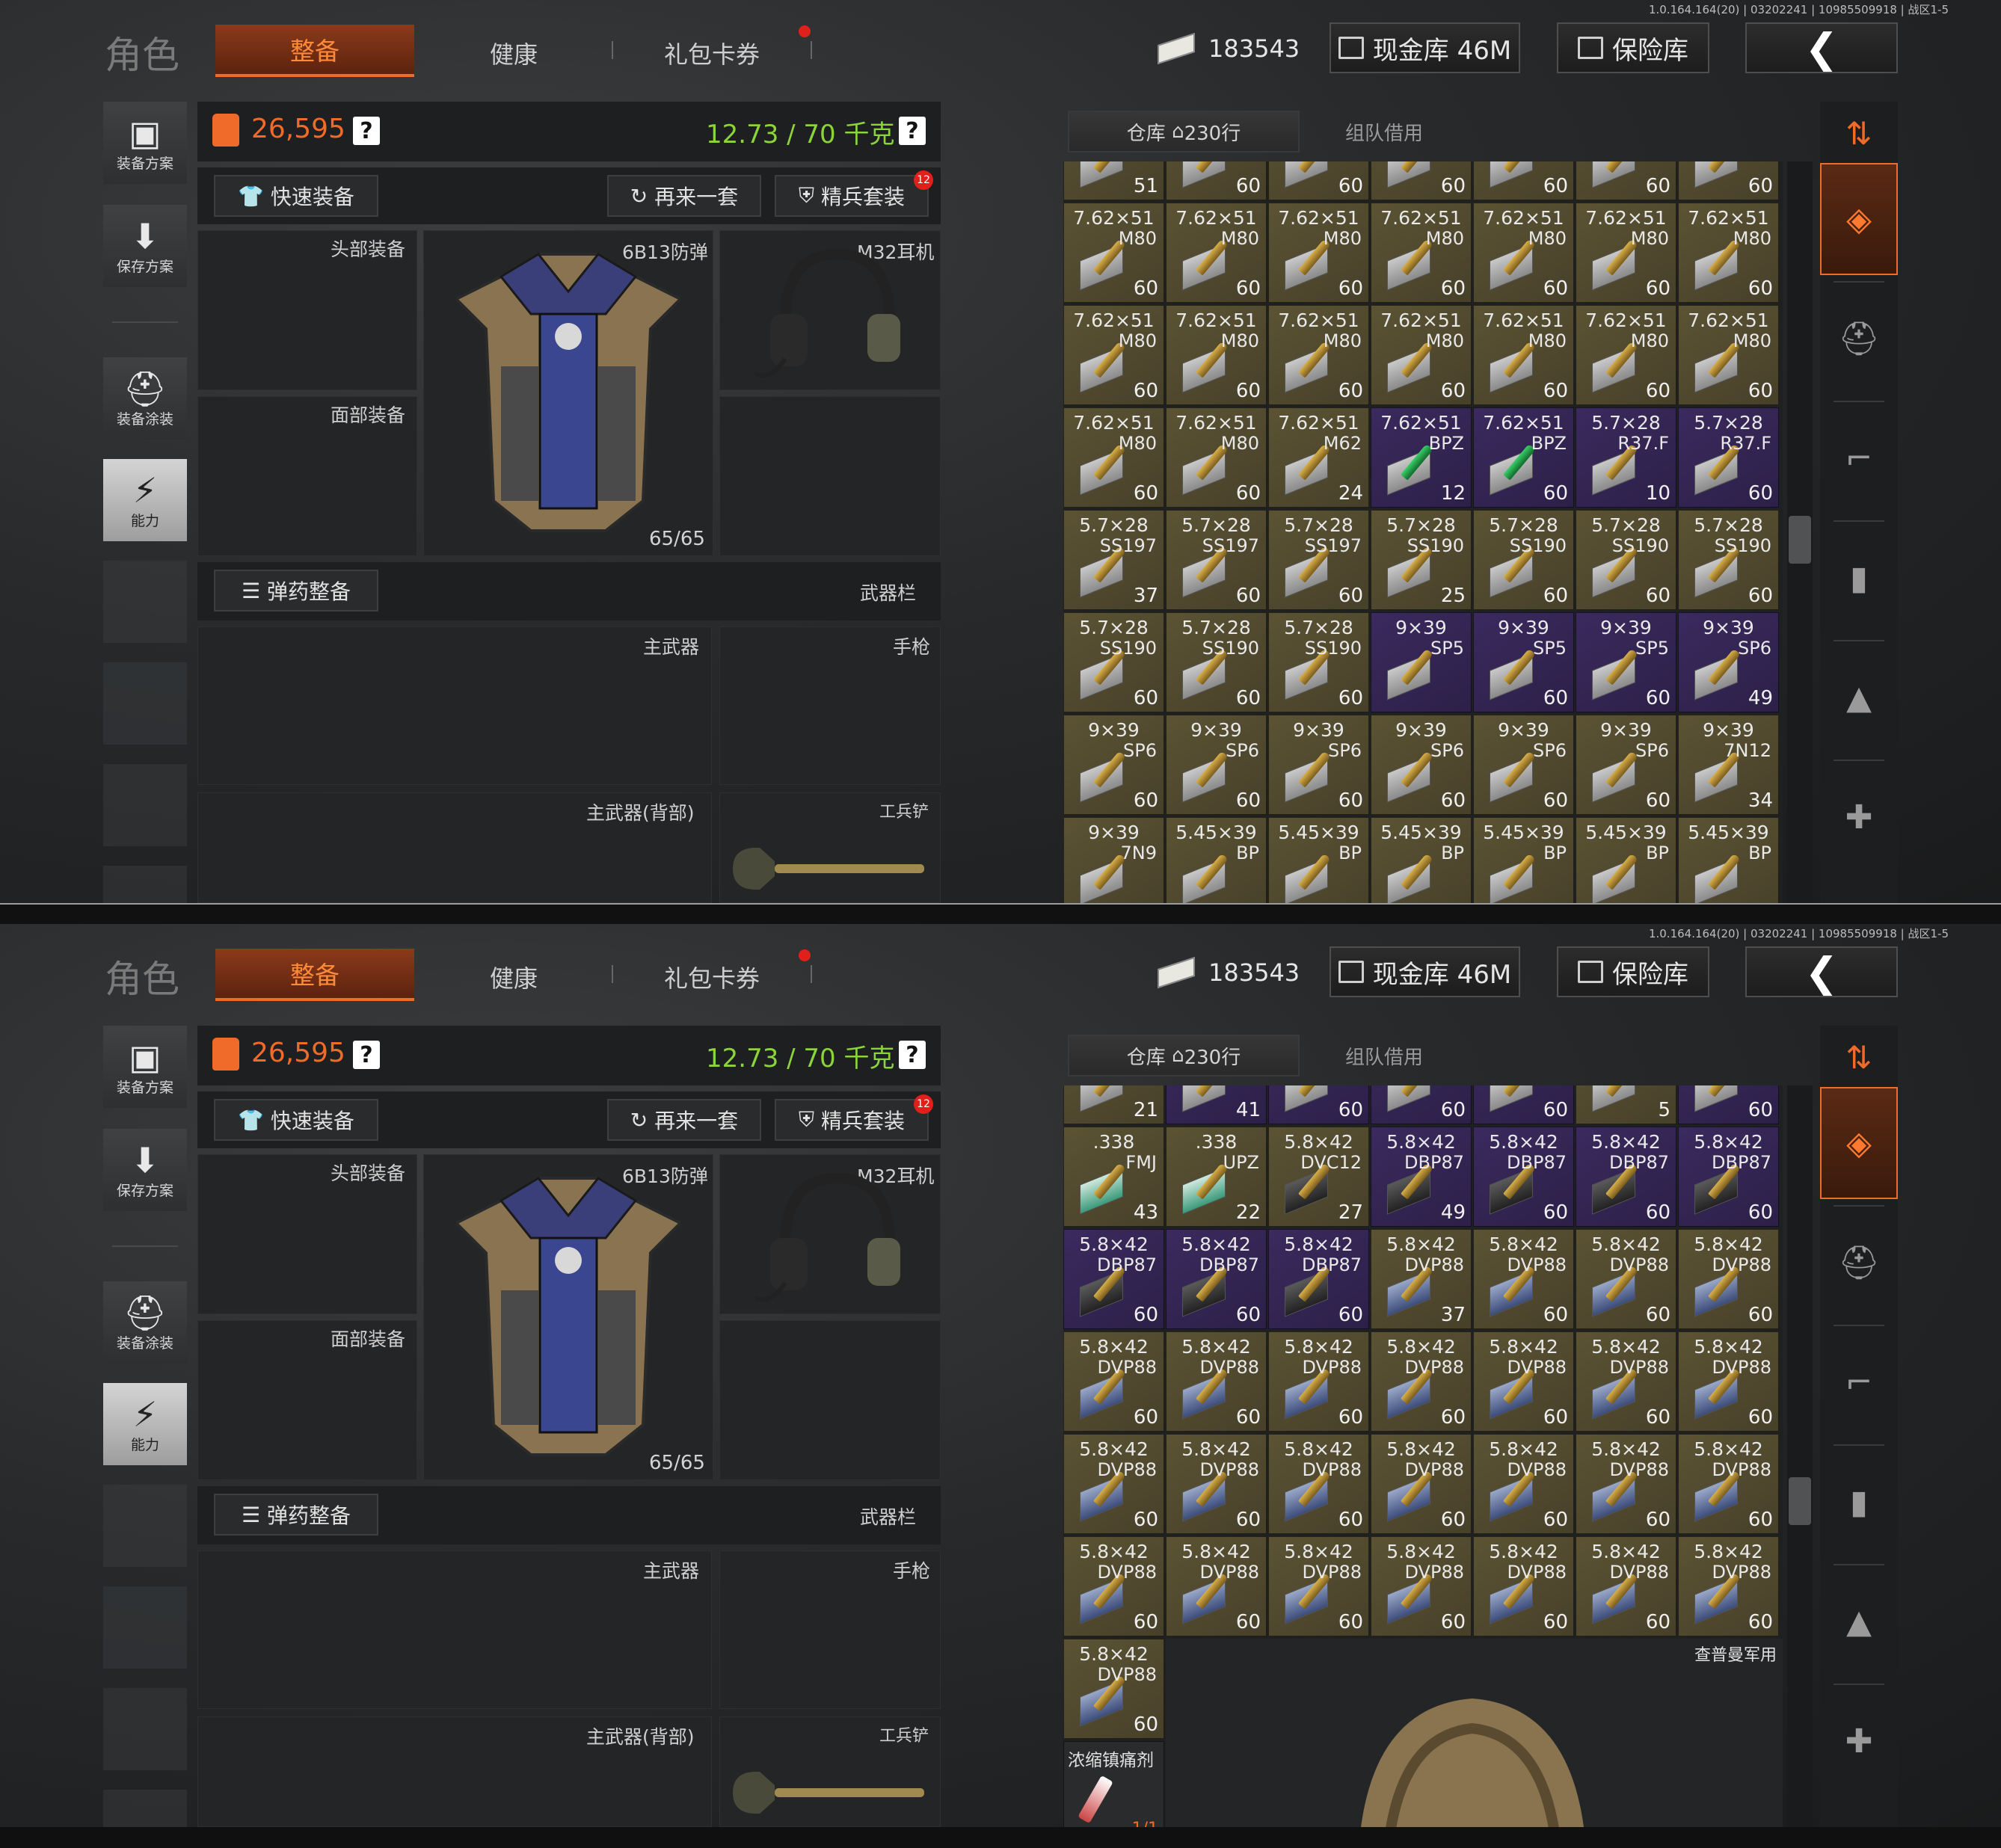  I want to click on again-button: ↻ 再来一套, so click(684, 196).